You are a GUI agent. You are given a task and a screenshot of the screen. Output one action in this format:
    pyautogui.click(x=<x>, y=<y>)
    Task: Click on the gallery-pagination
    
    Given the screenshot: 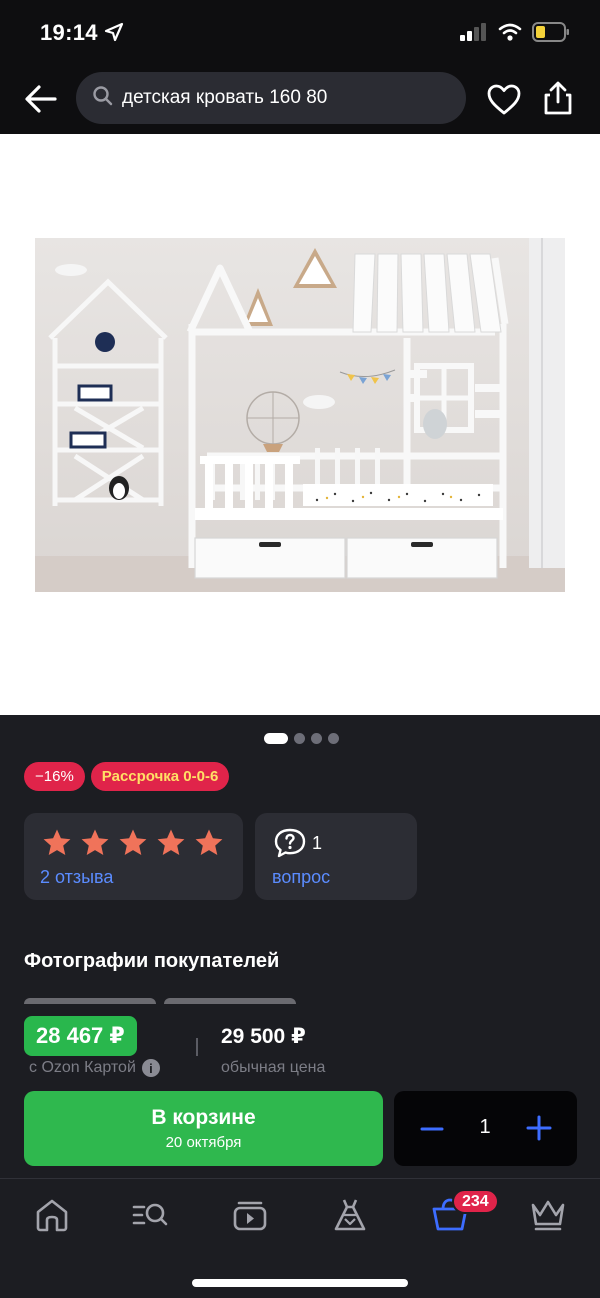 What is the action you would take?
    pyautogui.click(x=301, y=738)
    